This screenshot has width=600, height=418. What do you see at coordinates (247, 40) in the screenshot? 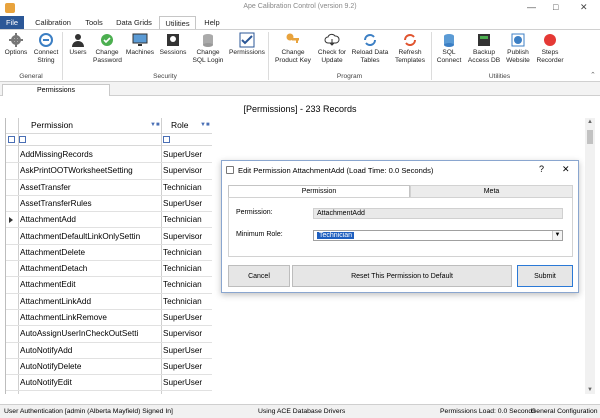
I see `checkmark-icon` at bounding box center [247, 40].